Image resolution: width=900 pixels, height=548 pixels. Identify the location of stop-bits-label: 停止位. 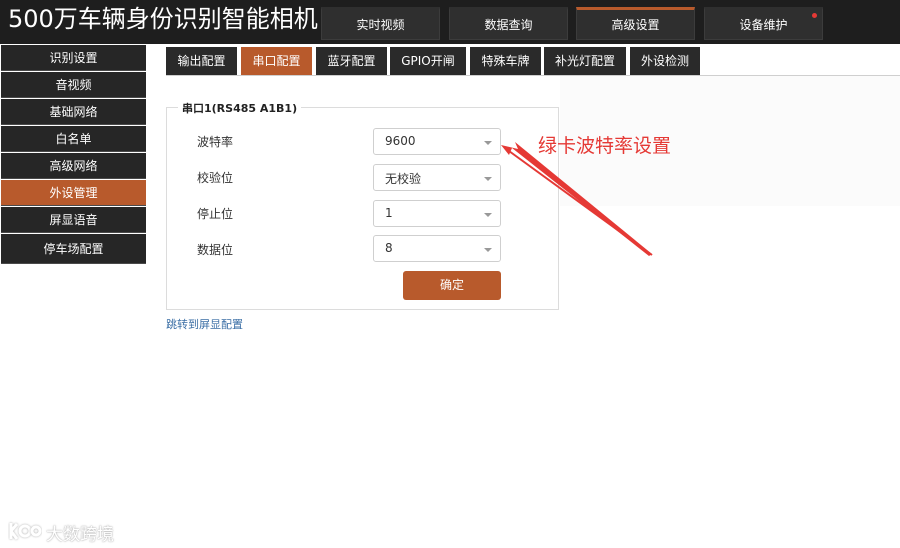
(215, 214).